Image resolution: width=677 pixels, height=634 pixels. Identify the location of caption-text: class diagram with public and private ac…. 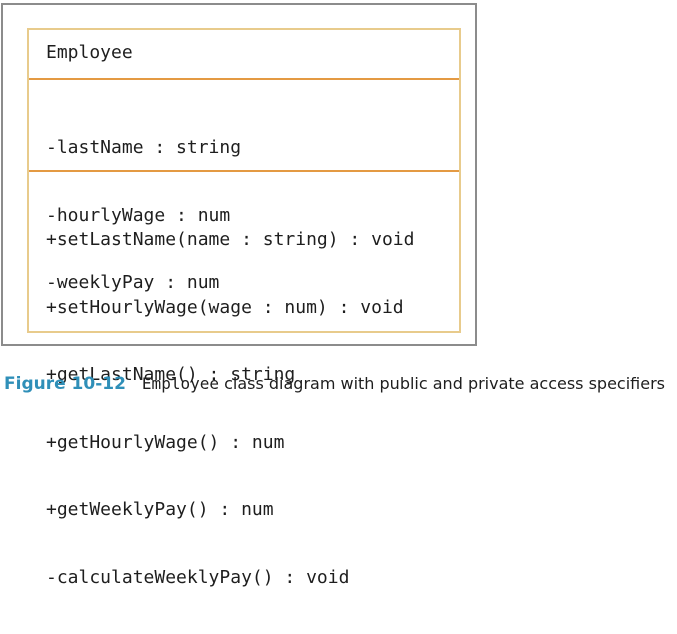
(442, 383).